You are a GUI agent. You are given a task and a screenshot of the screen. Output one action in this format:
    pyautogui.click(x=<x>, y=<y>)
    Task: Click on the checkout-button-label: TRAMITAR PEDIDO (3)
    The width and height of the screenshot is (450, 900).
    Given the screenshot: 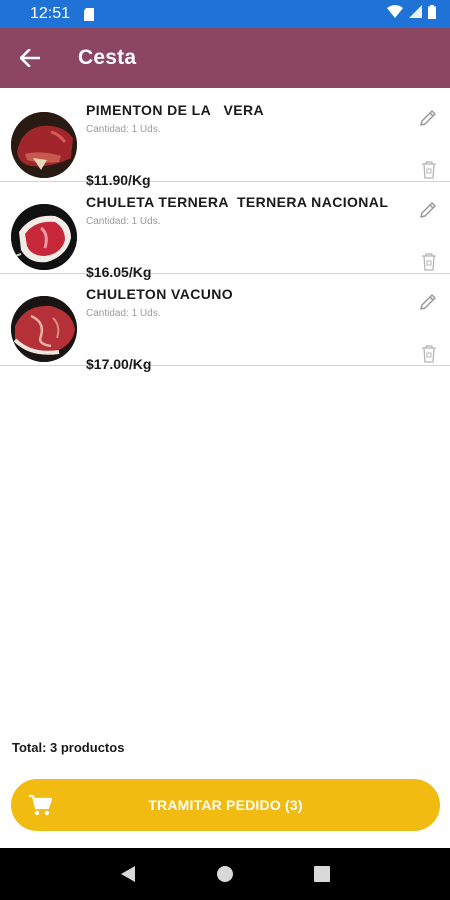 What is the action you would take?
    pyautogui.click(x=225, y=805)
    